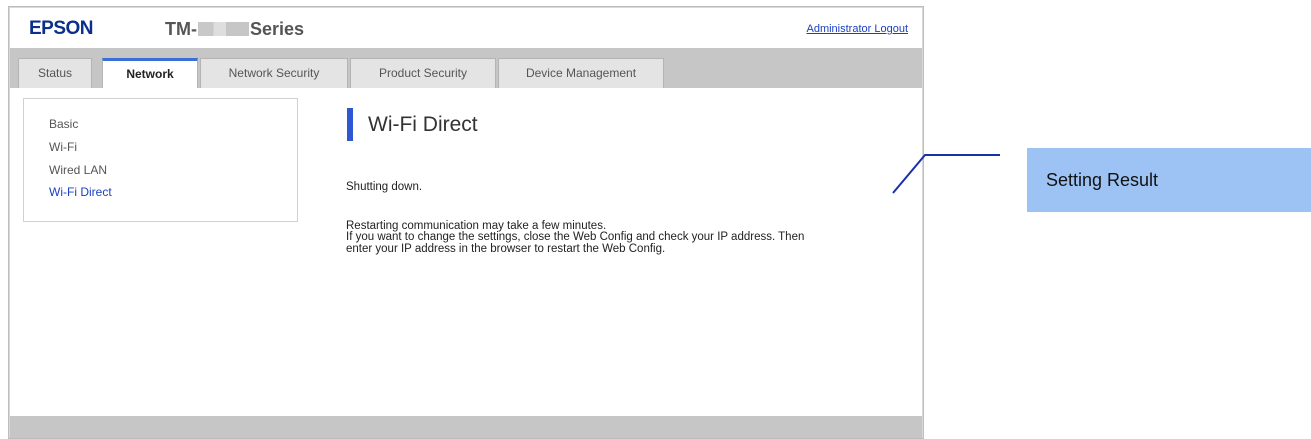  What do you see at coordinates (1169, 180) in the screenshot?
I see `callout-box: Setting Result` at bounding box center [1169, 180].